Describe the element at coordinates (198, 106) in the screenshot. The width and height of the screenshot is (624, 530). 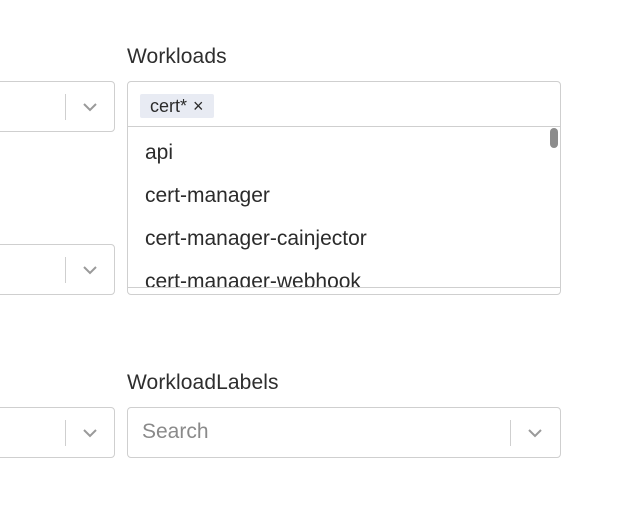
I see `remove-tag-icon: ×` at that location.